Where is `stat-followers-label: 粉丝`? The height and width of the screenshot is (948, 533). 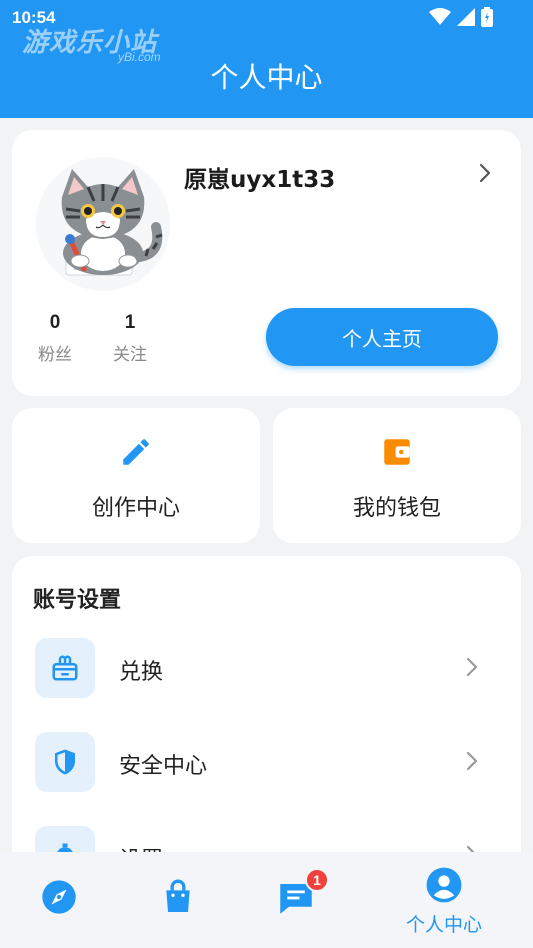
stat-followers-label: 粉丝 is located at coordinates (55, 355).